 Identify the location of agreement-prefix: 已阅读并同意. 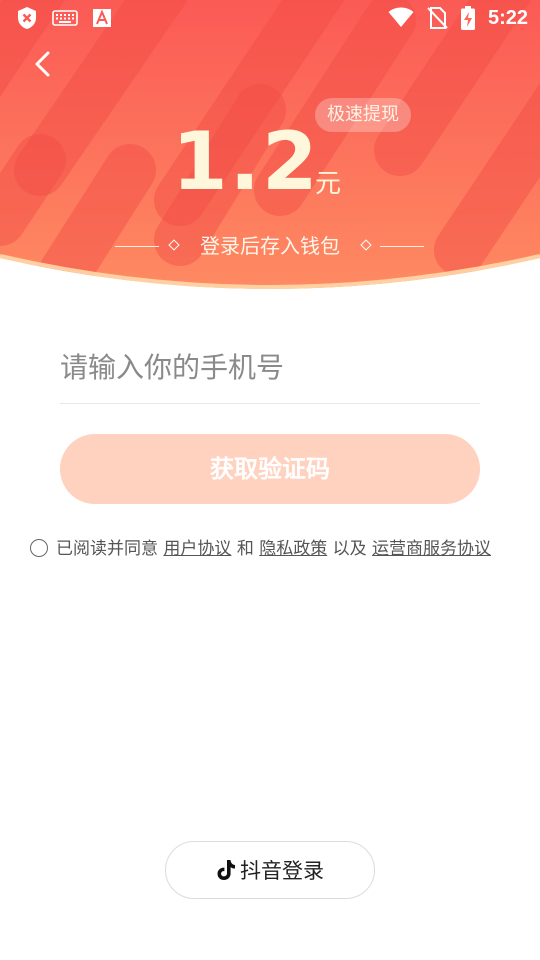
(107, 549).